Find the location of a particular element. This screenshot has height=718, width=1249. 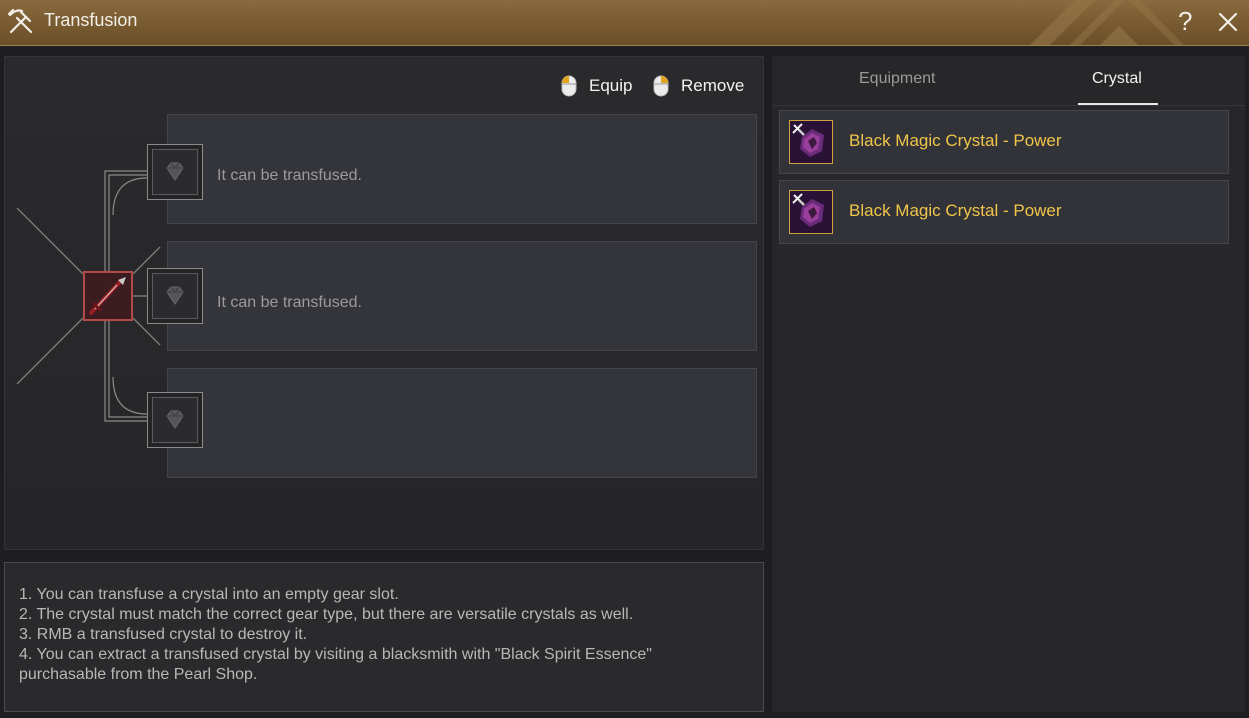

weapon-slot is located at coordinates (108, 296).